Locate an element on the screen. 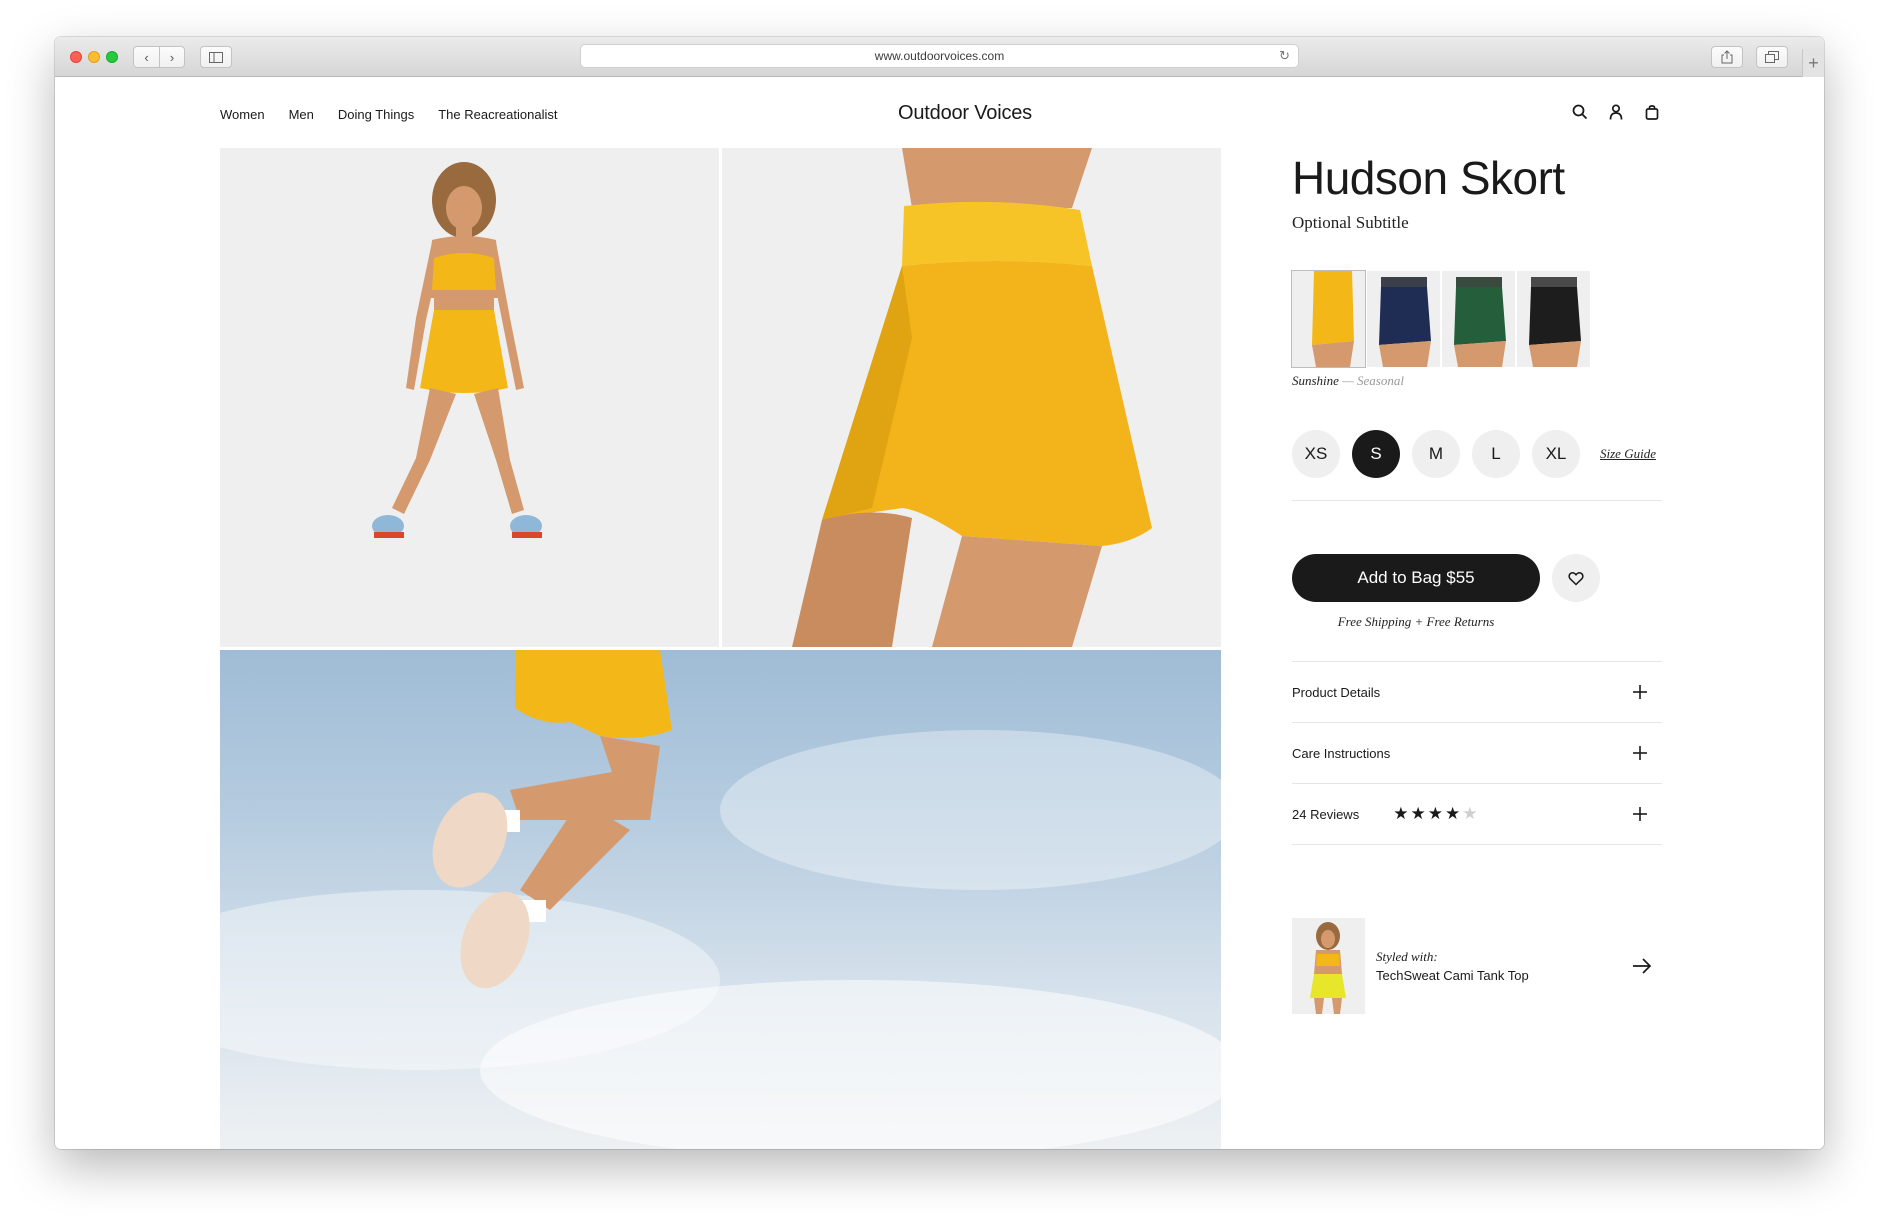  color-swatches is located at coordinates (1440, 319).